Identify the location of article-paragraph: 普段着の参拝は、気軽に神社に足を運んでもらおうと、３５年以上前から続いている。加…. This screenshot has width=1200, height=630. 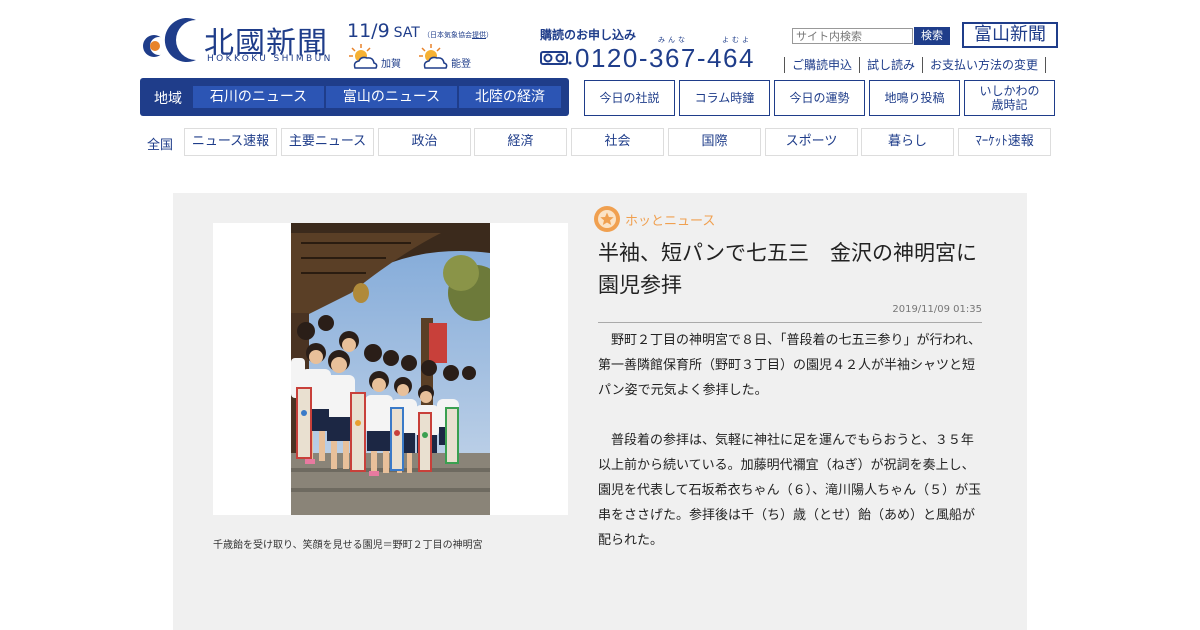
(790, 490).